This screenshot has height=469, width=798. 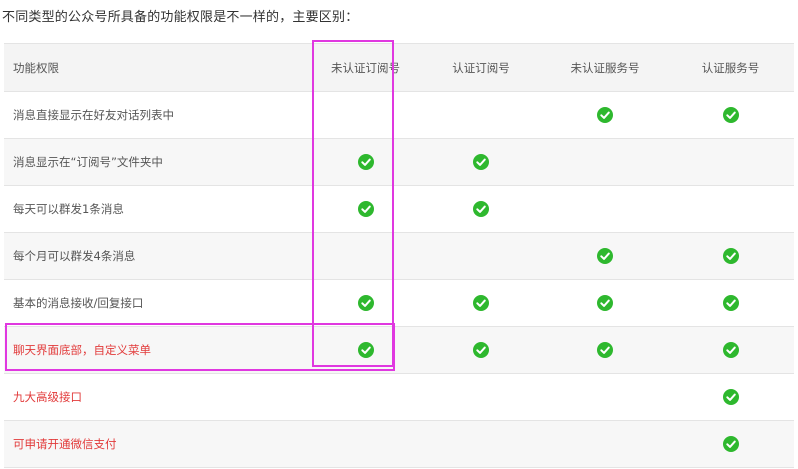 I want to click on header-feature: 功能权限, so click(x=158, y=67).